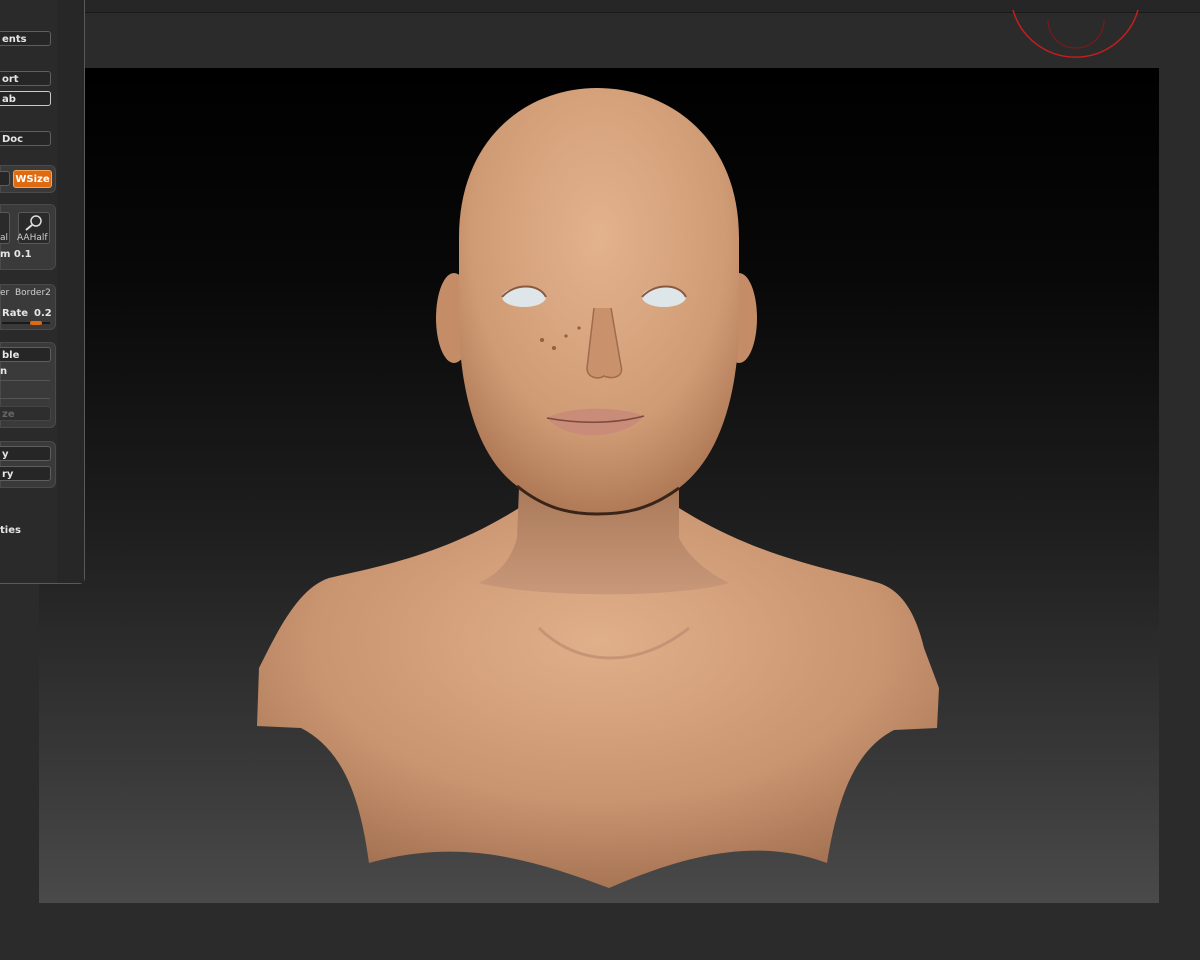  Describe the element at coordinates (25, 473) in the screenshot. I see `memory-button: ry` at that location.